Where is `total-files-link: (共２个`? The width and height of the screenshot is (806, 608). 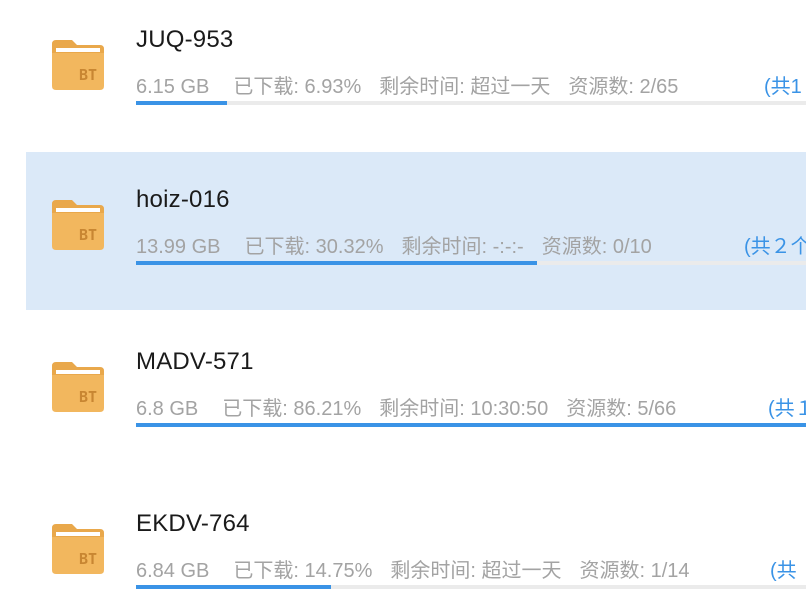
total-files-link: (共２个 is located at coordinates (775, 244).